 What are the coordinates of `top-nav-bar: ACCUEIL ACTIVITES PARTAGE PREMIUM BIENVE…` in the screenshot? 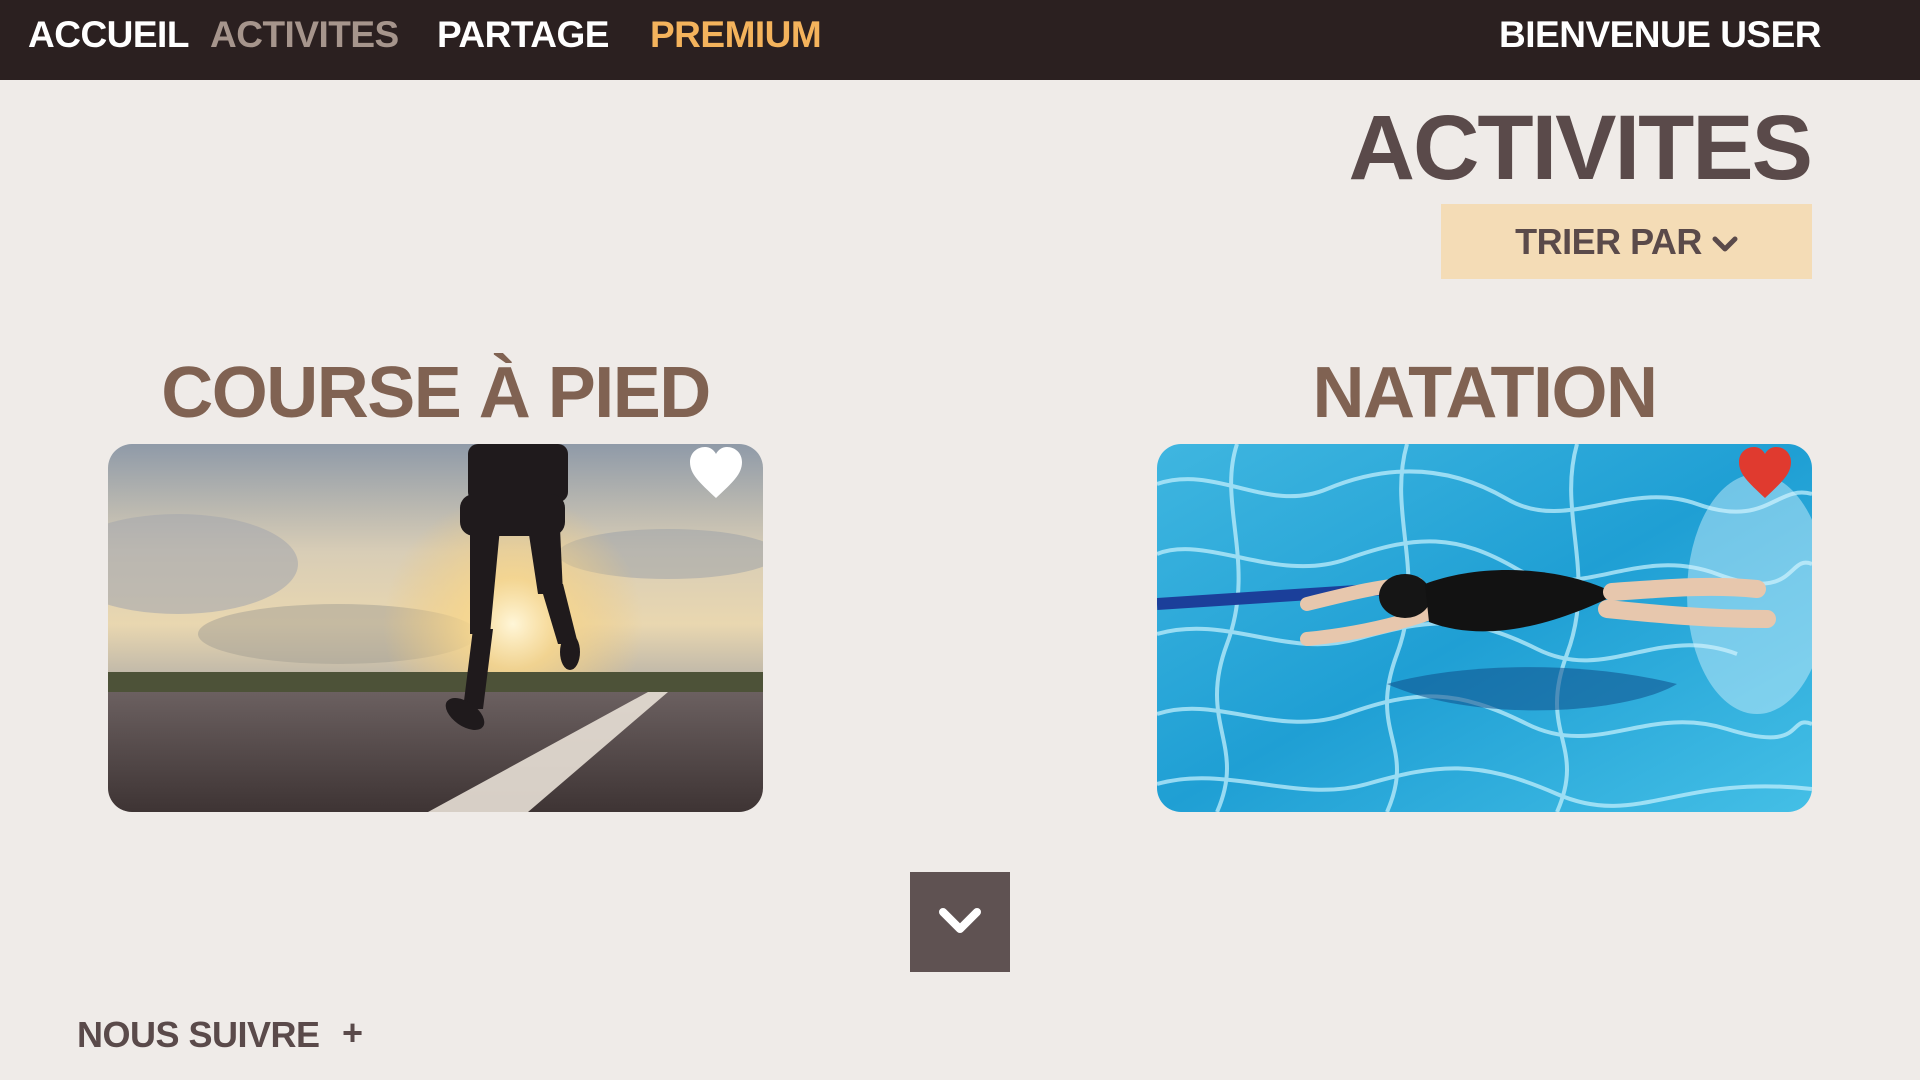 It's located at (960, 40).